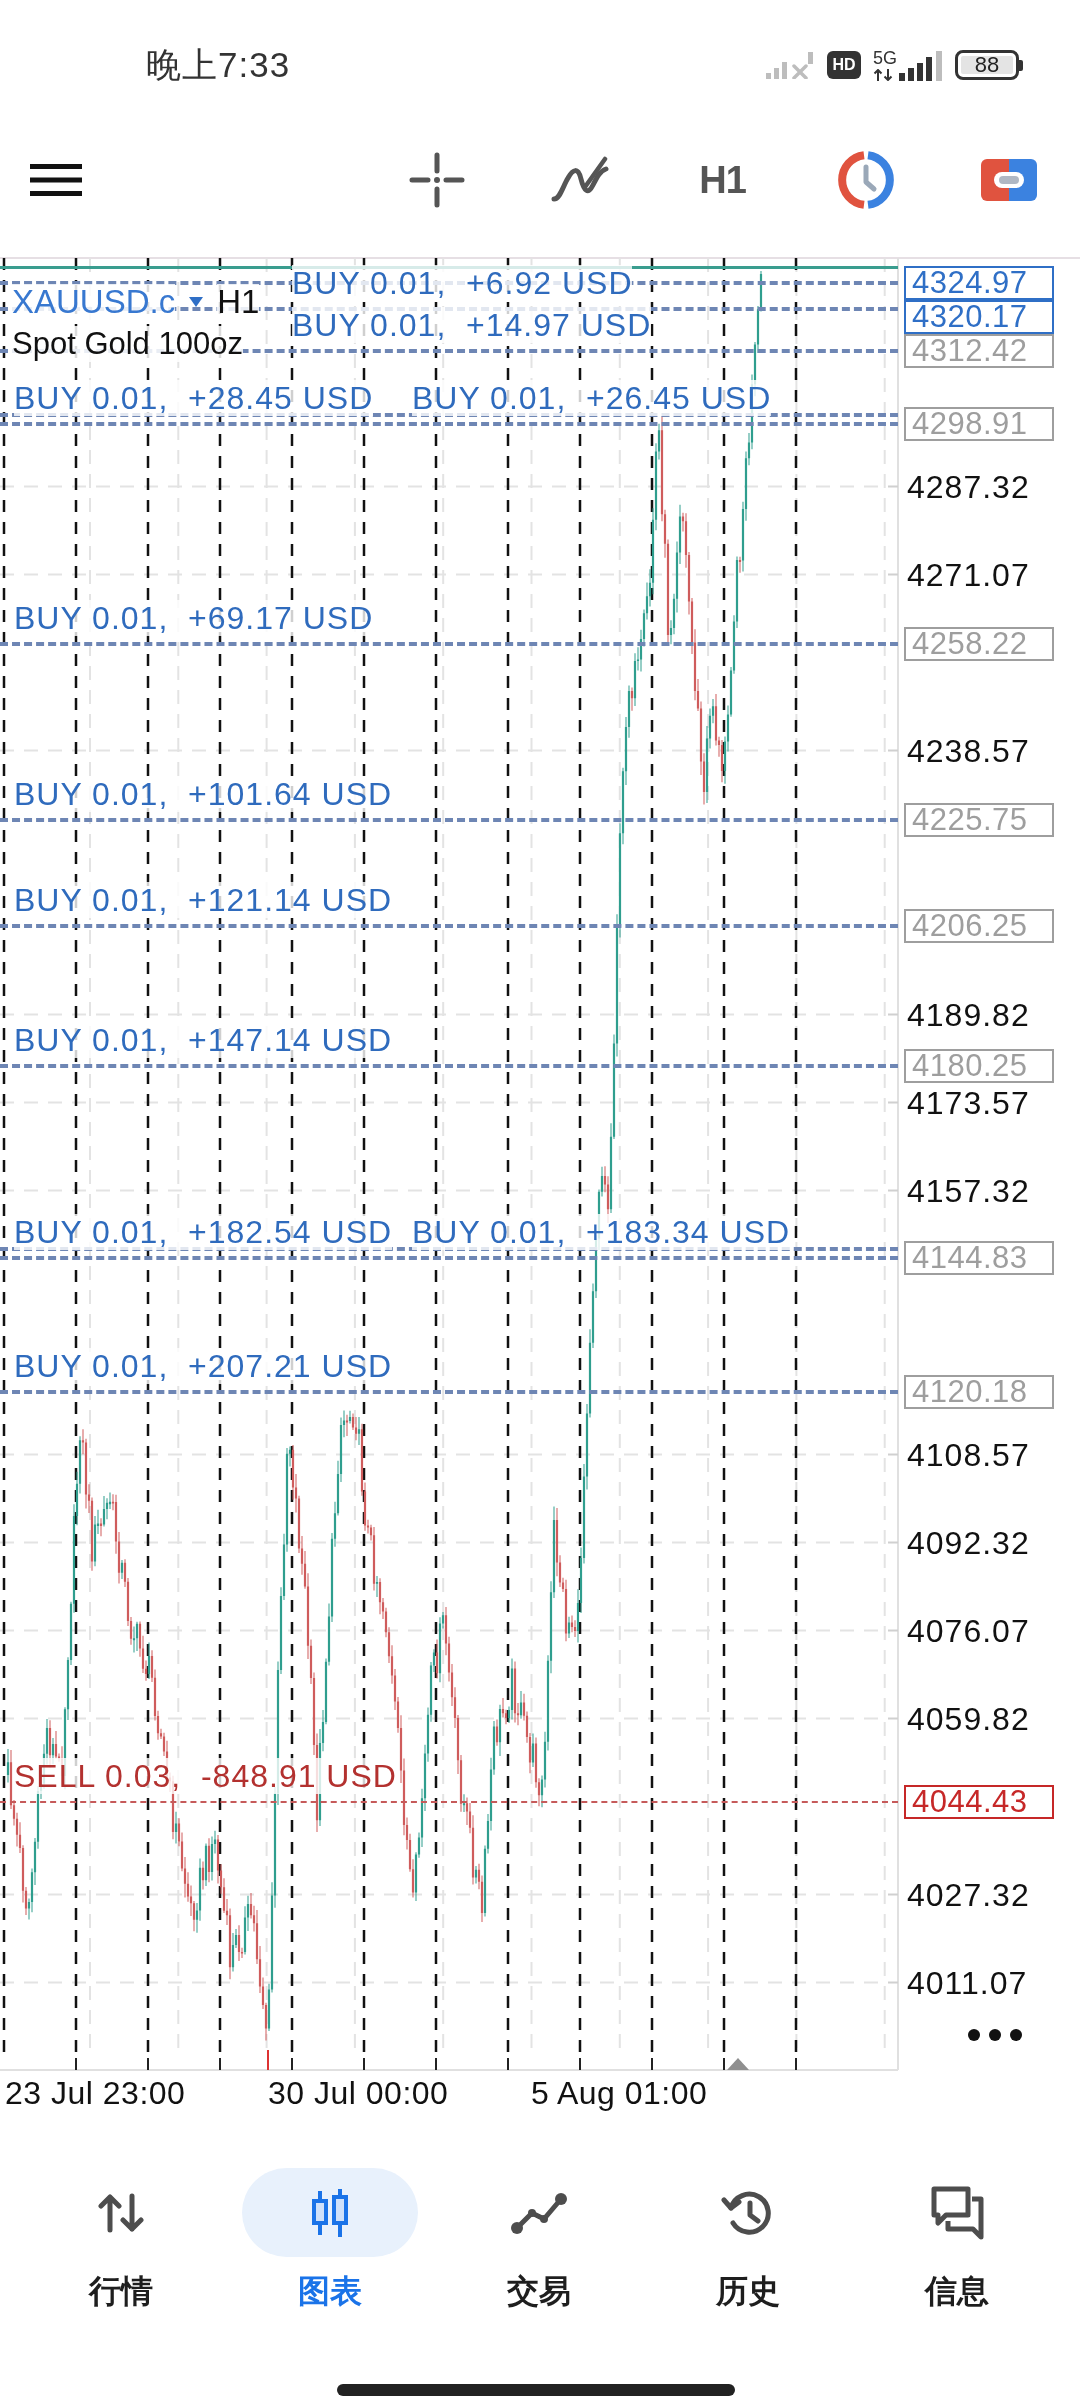  I want to click on nav-tab: 历史, so click(747, 2230).